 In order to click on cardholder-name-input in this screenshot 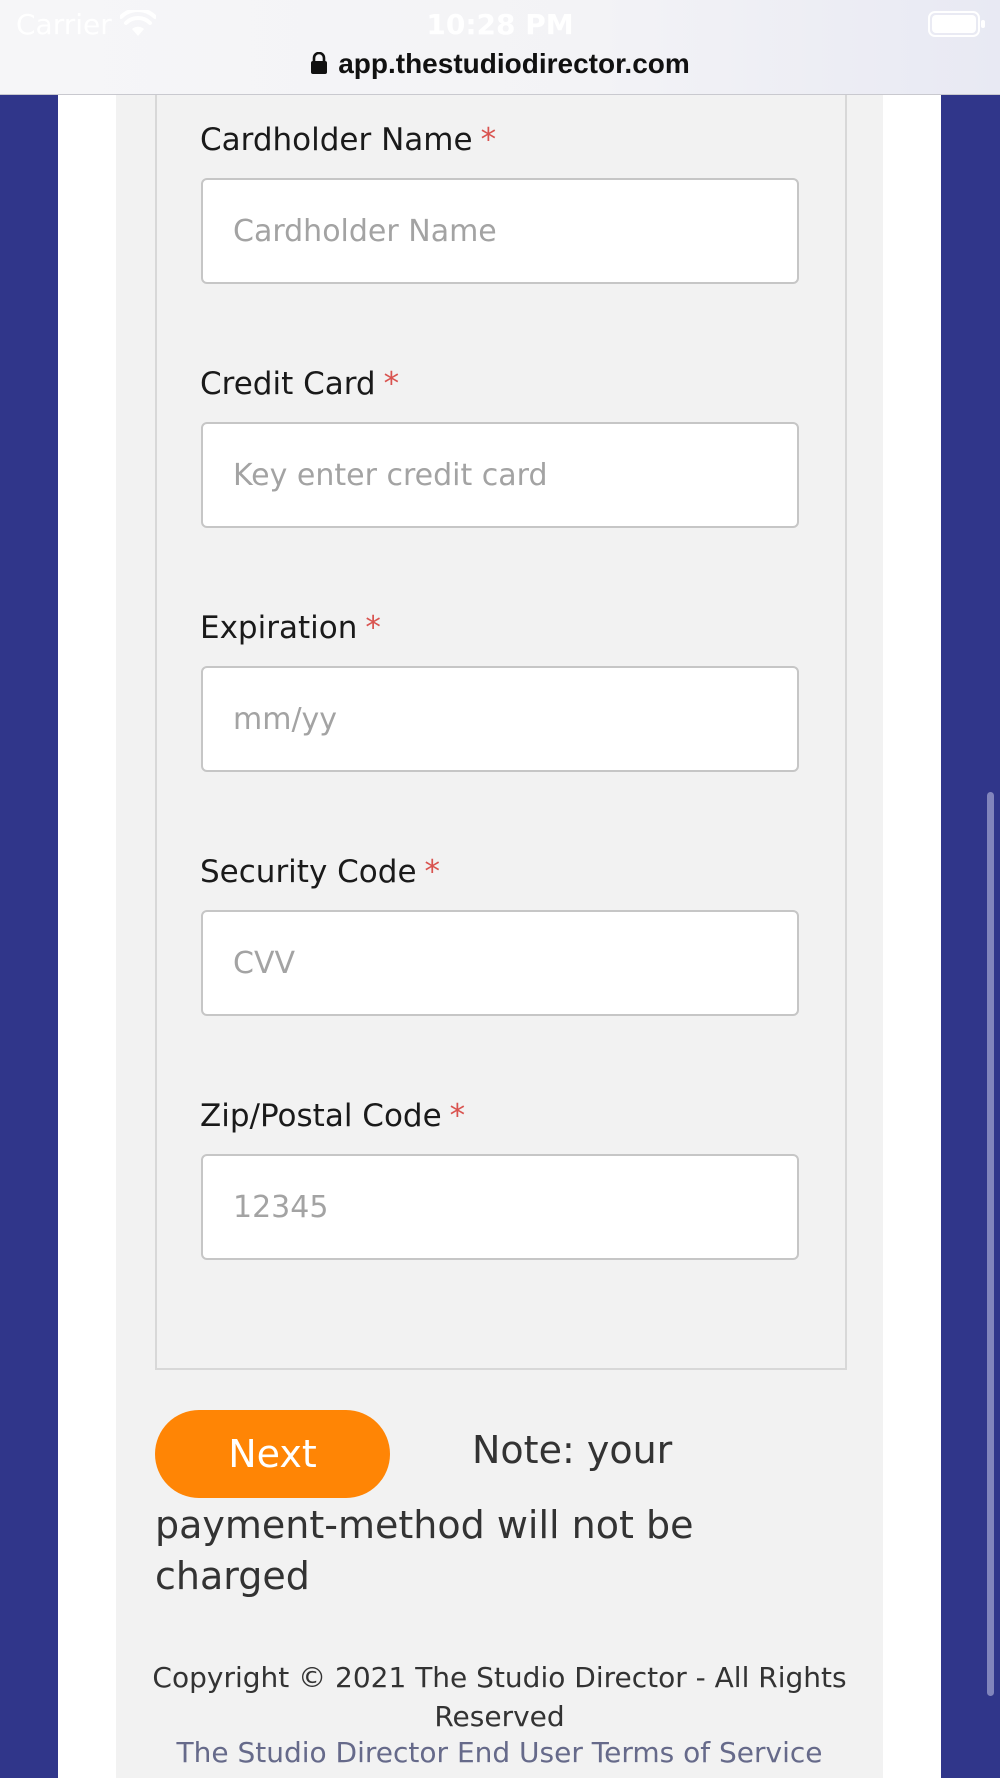, I will do `click(500, 231)`.